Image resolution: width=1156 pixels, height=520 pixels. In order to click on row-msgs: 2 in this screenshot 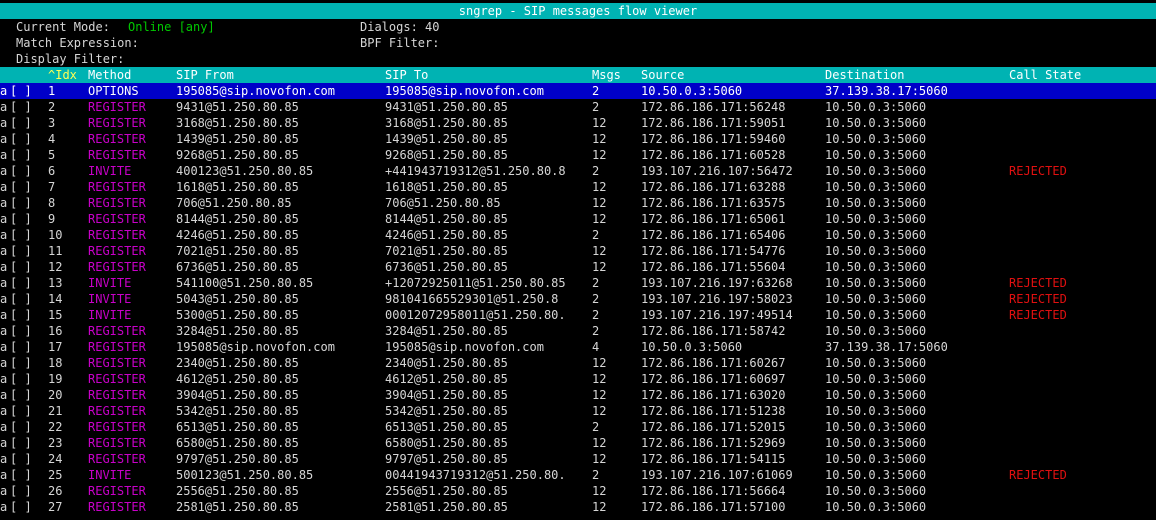, I will do `click(596, 235)`.